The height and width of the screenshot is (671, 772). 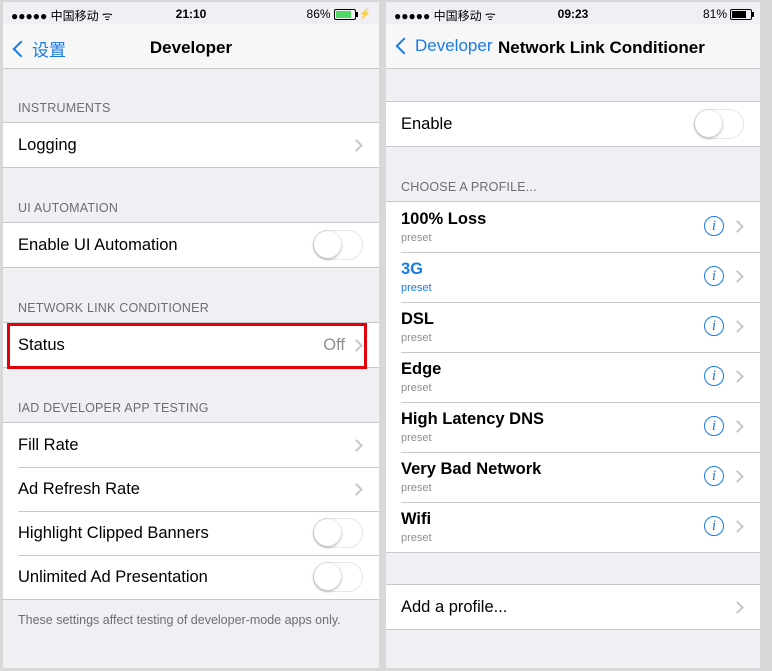 What do you see at coordinates (98, 244) in the screenshot?
I see `enable-ui-automation-label: Enable UI Automation` at bounding box center [98, 244].